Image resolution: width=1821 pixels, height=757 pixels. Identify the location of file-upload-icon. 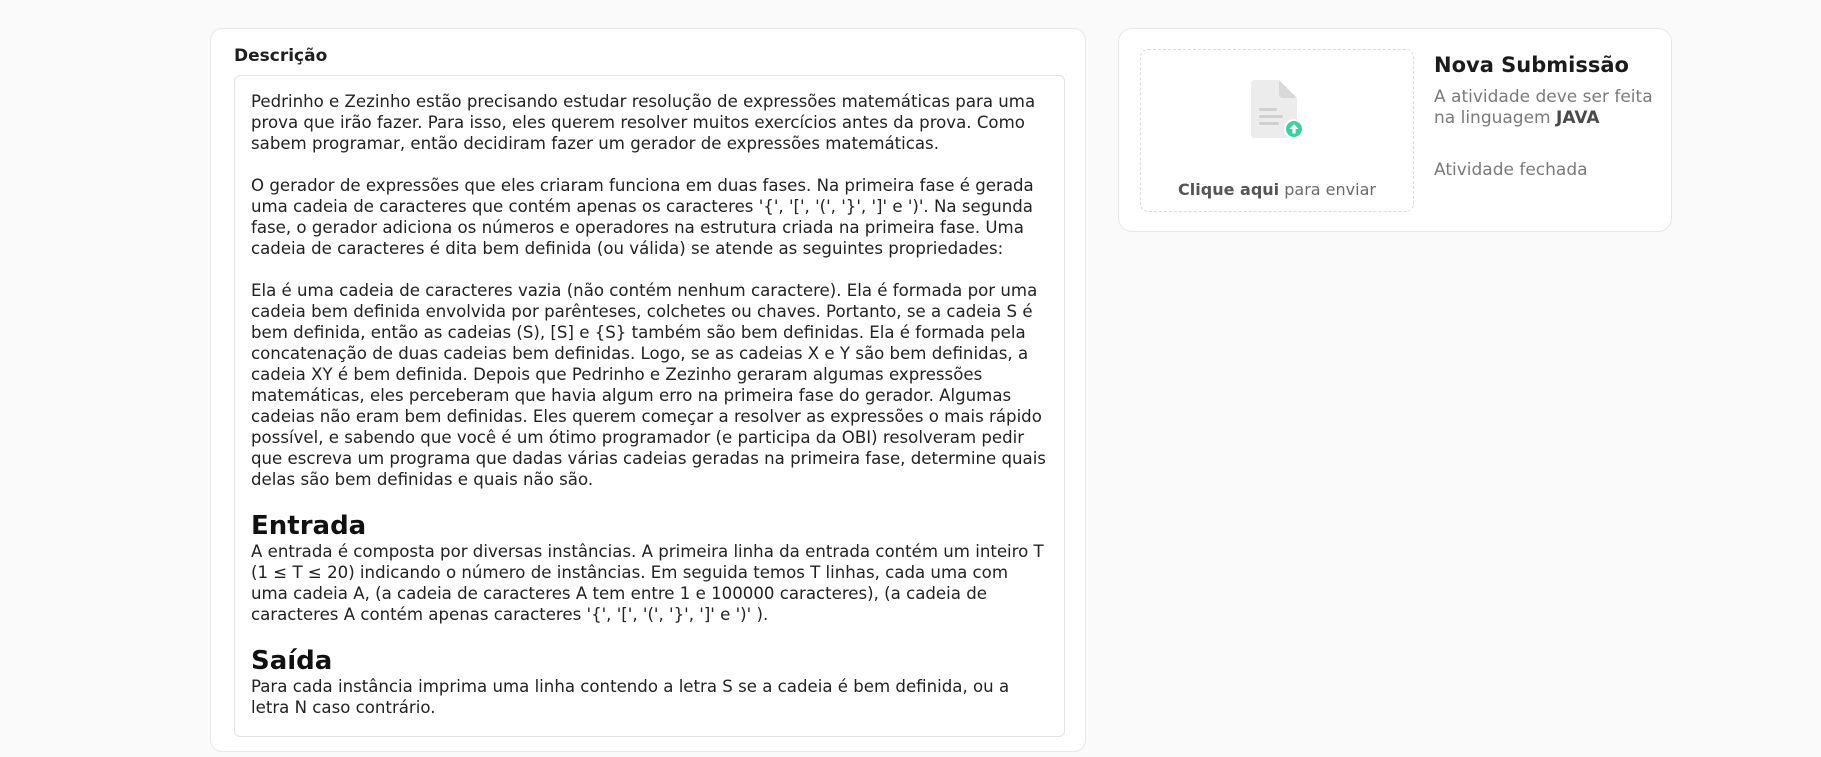
(1277, 109).